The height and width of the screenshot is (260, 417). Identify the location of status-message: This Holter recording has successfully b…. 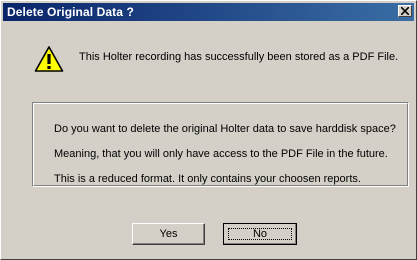
(239, 57).